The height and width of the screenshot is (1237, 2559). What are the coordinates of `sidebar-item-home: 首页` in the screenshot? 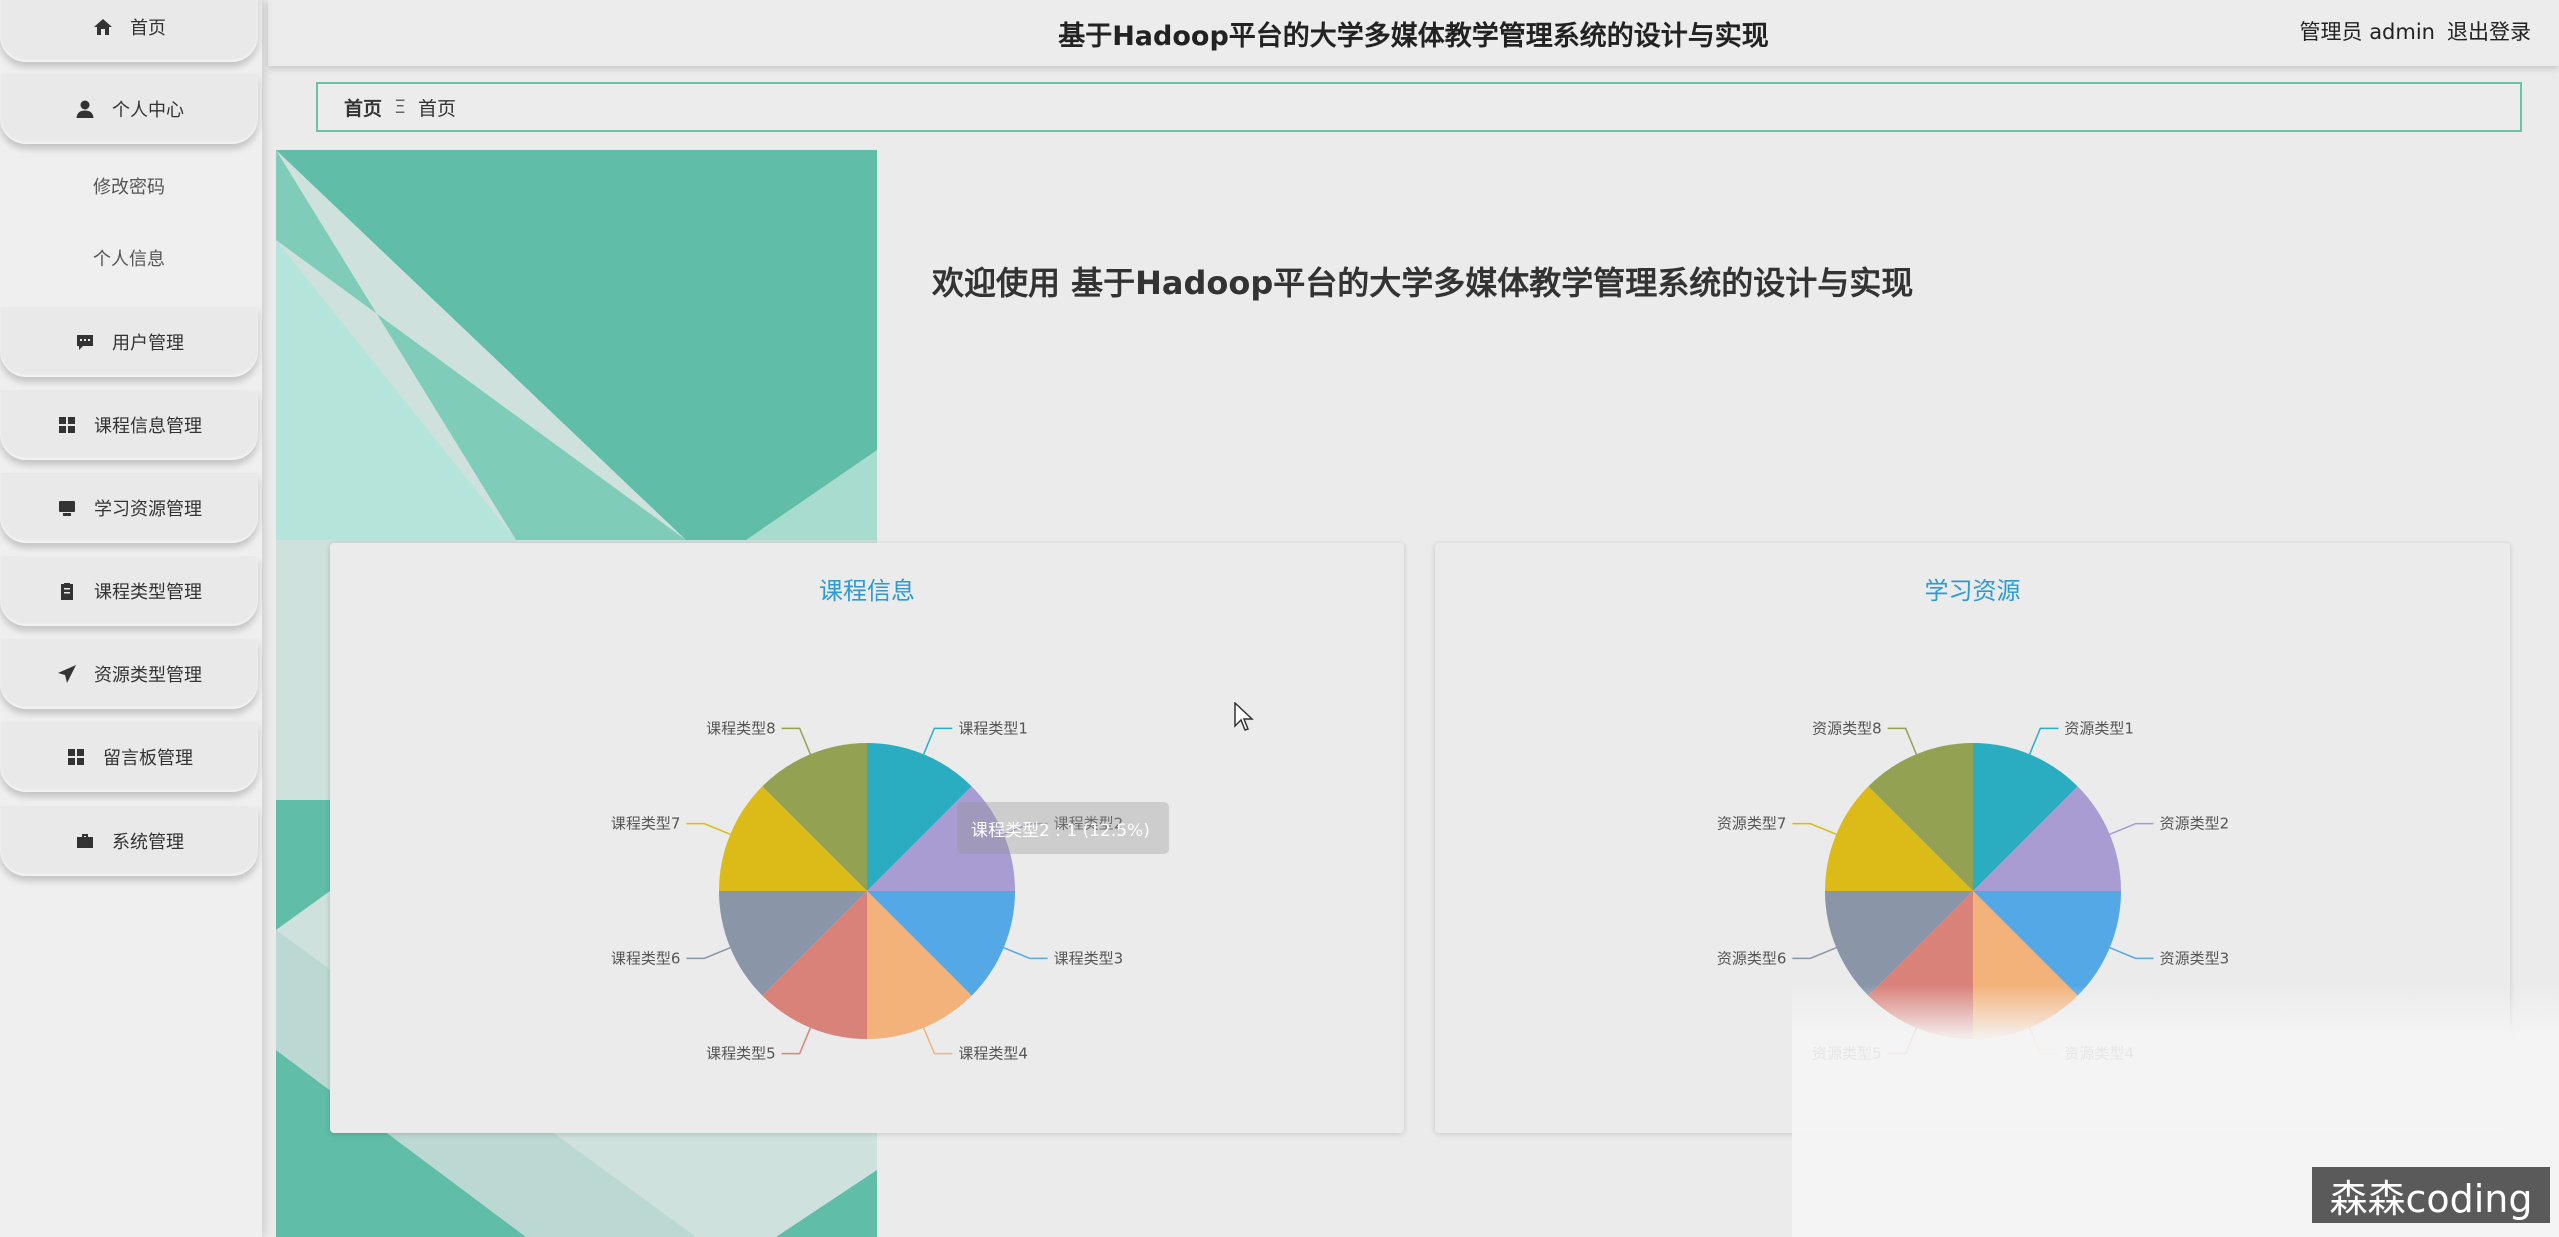 It's located at (129, 31).